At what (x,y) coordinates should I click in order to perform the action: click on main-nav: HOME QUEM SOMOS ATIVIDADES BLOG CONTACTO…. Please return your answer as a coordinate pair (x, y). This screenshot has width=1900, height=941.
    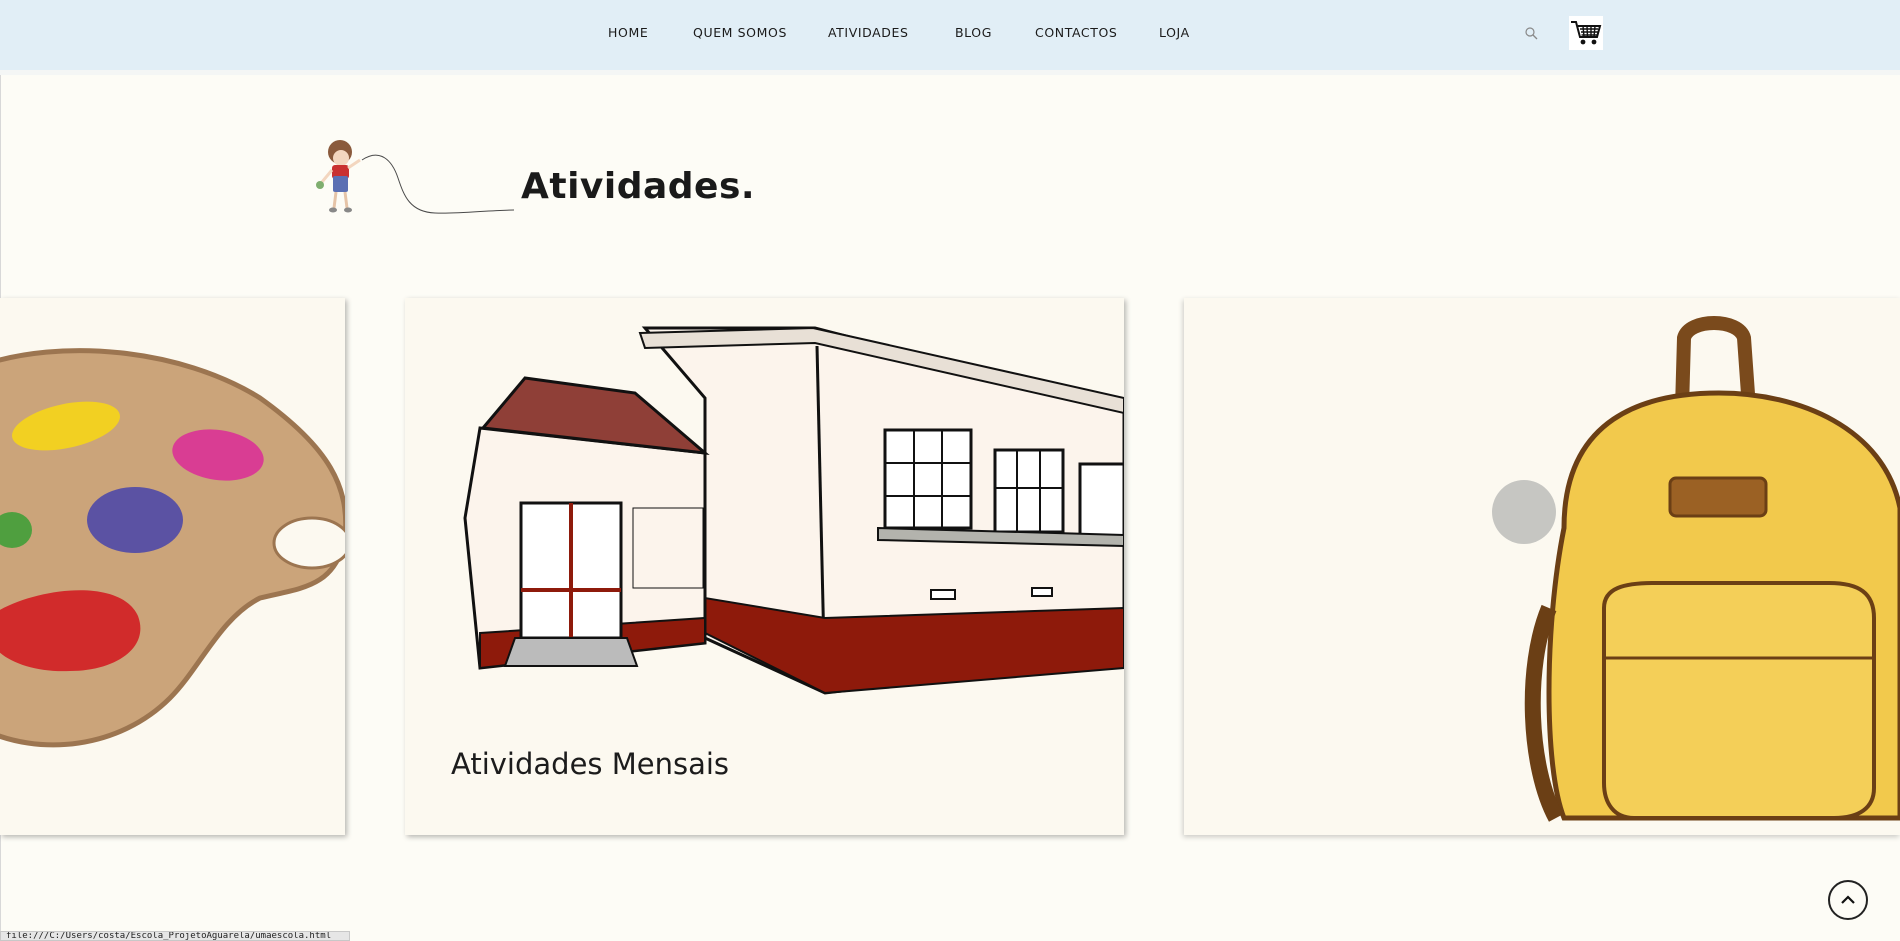
    Looking at the image, I should click on (950, 35).